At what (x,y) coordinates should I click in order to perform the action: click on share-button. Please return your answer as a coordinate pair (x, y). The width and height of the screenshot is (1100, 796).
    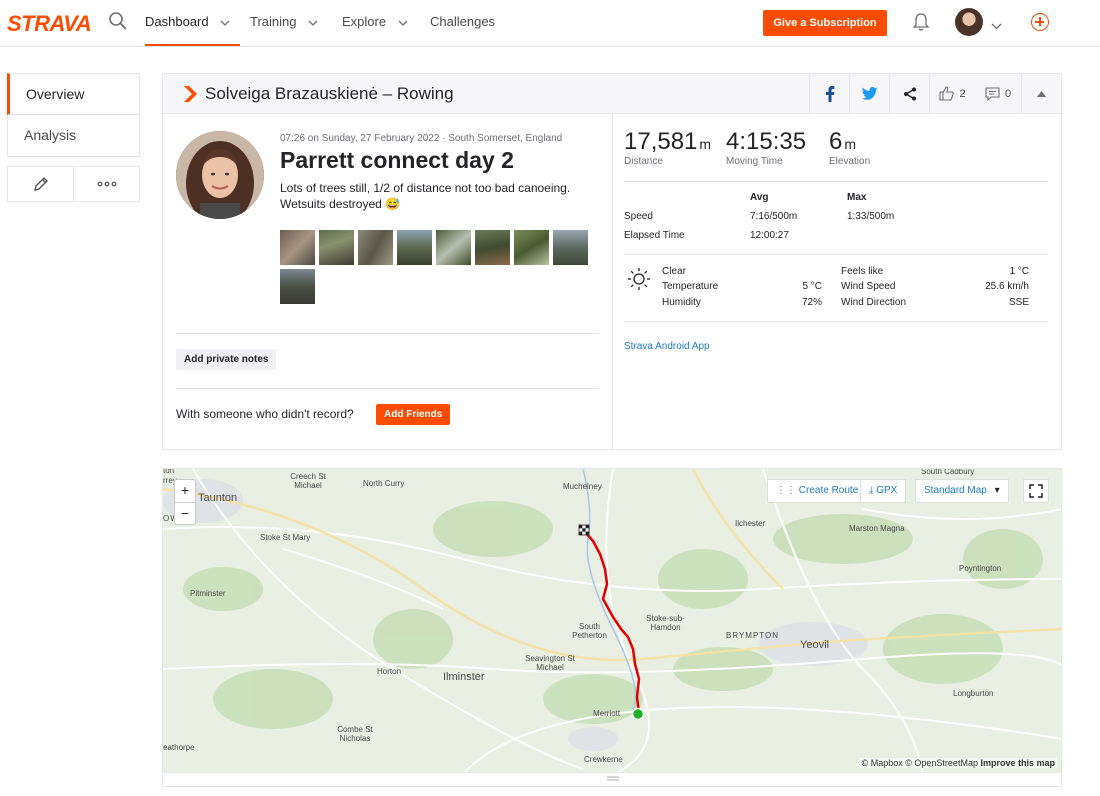
    Looking at the image, I should click on (909, 93).